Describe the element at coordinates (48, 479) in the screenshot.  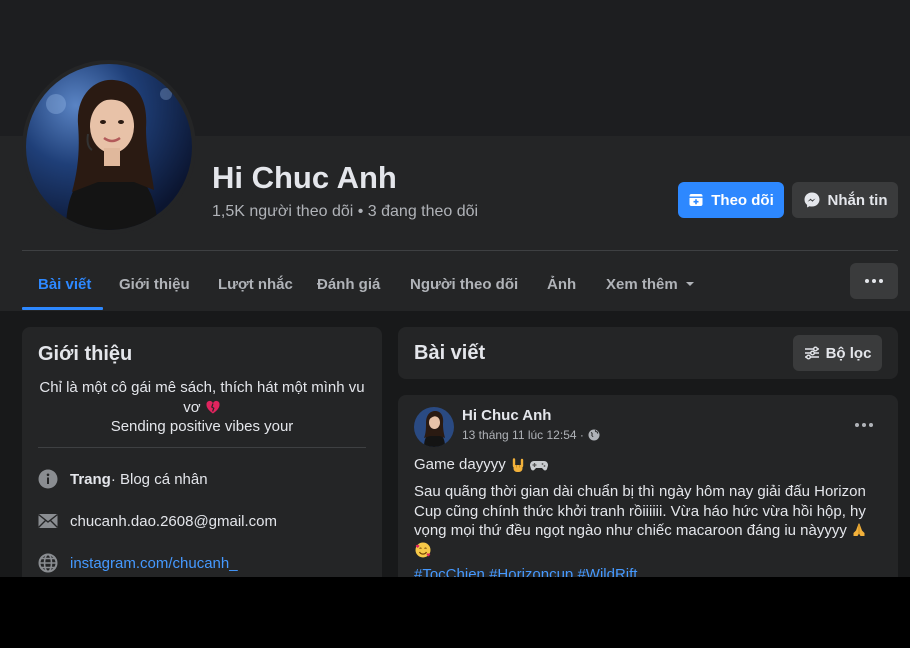
I see `info-icon` at that location.